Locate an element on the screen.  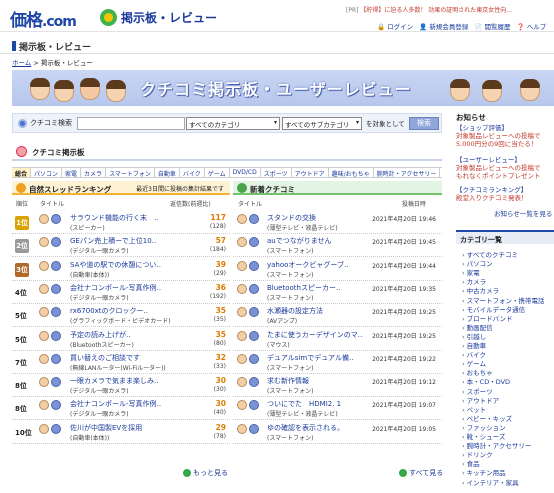
notice-item: 【クチコミランキング】 殿堂入りクチコミ発表！ is located at coordinates (505, 194).